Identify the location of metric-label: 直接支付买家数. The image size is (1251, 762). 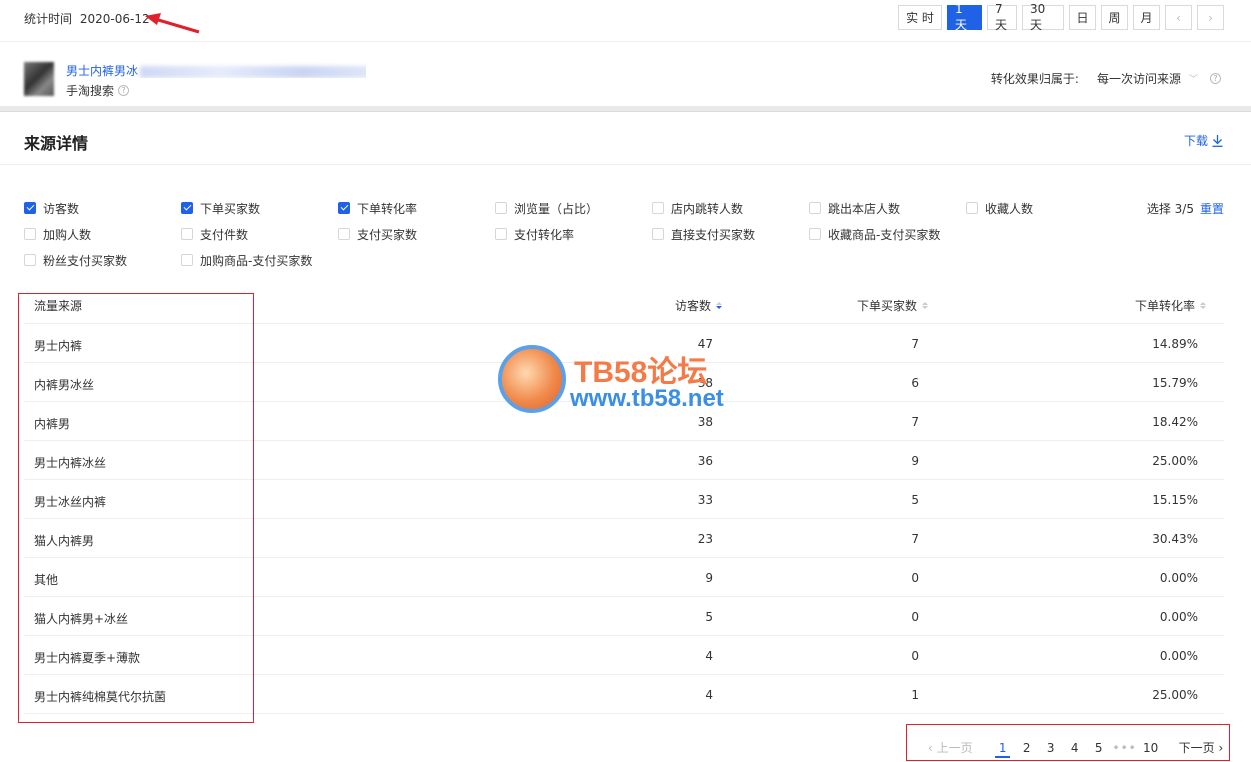
(713, 234).